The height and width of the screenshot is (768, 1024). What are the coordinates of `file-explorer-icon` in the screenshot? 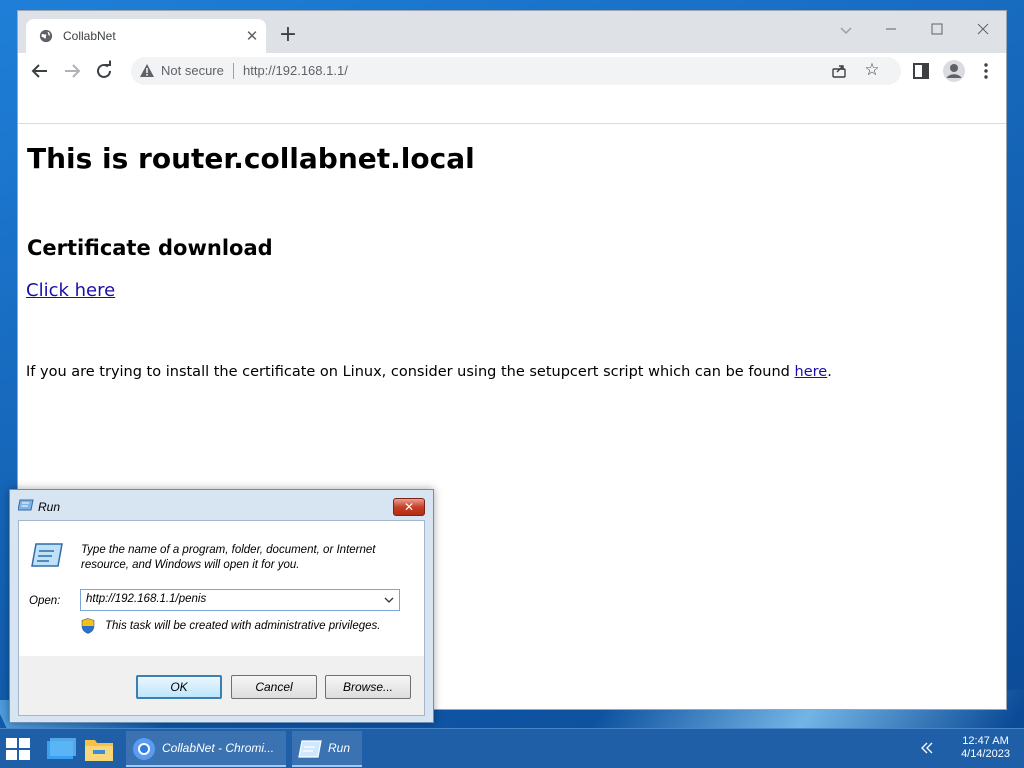 It's located at (99, 749).